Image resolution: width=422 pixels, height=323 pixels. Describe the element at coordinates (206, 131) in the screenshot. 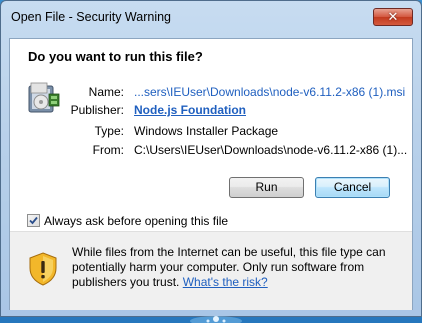

I see `file-type-value: Windows Installer Package` at that location.